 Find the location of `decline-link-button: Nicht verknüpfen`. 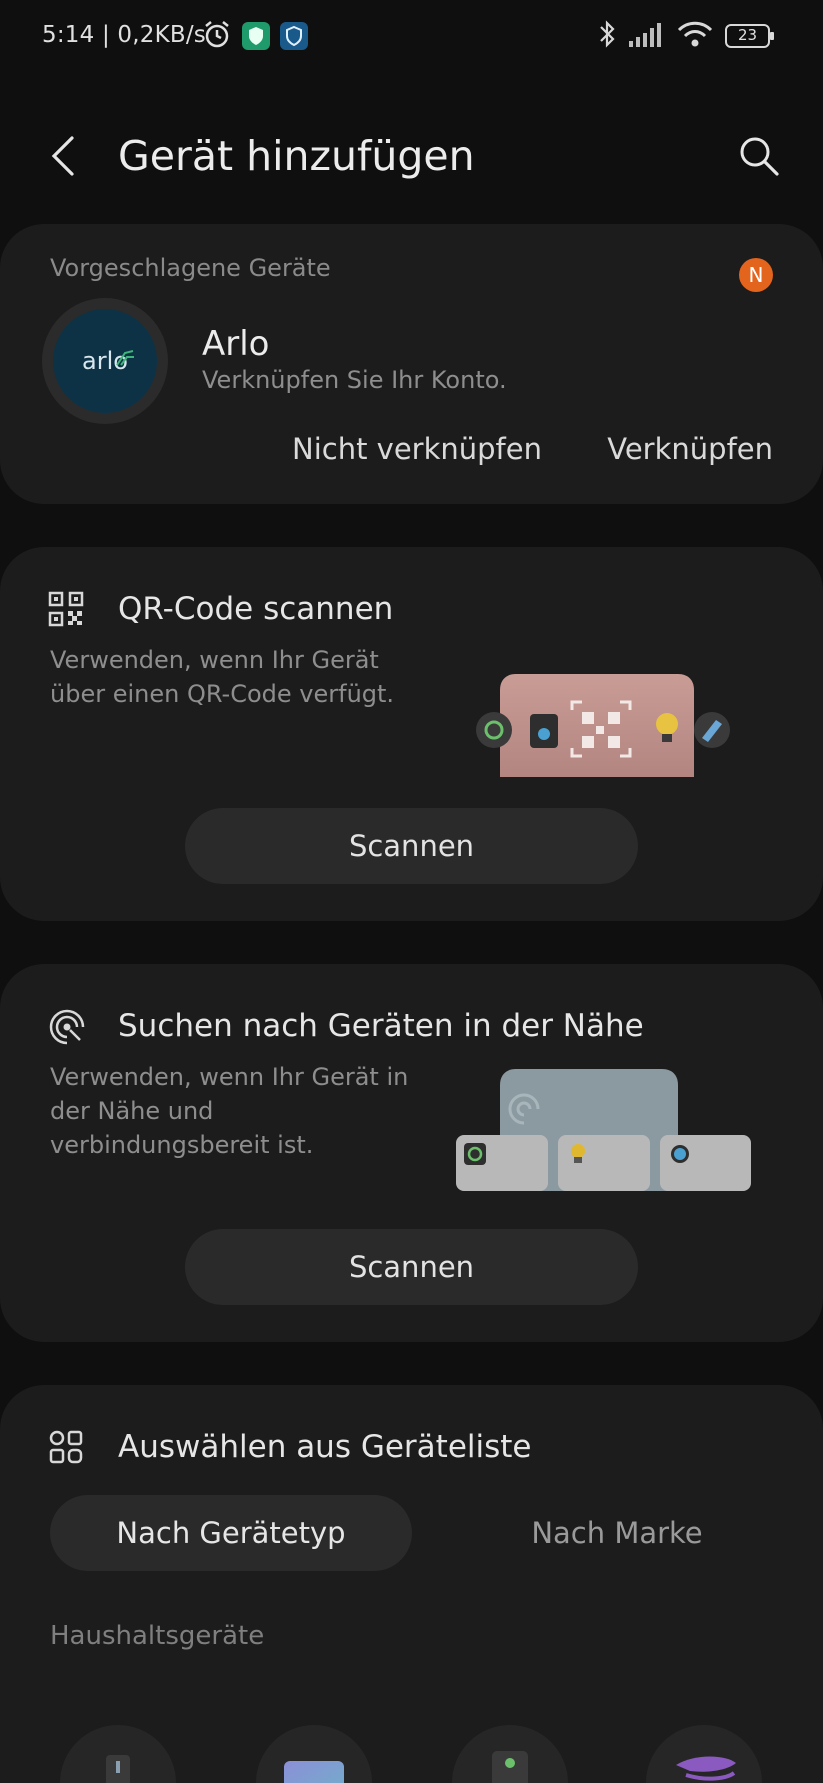

decline-link-button: Nicht verknüpfen is located at coordinates (417, 449).